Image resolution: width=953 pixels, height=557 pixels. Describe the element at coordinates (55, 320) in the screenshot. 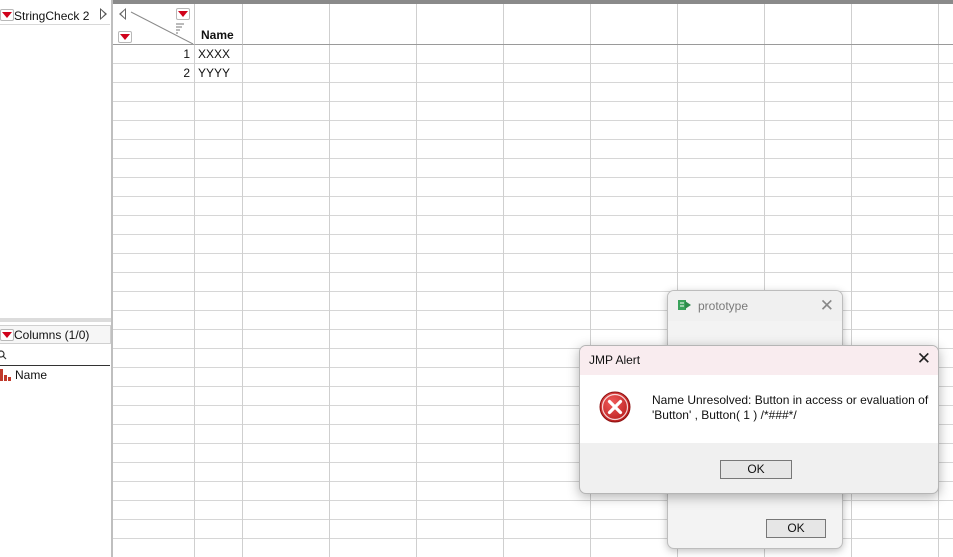

I see `panel-splitter` at that location.